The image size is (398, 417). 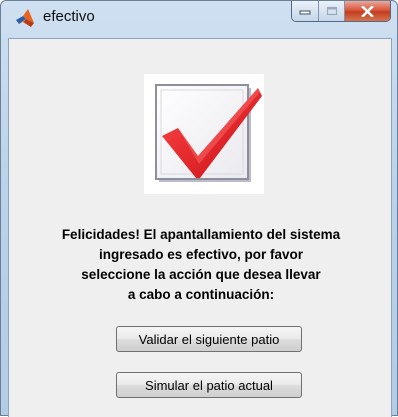 I want to click on simulate-current-yard-button: Simular el patio actual, so click(x=209, y=385).